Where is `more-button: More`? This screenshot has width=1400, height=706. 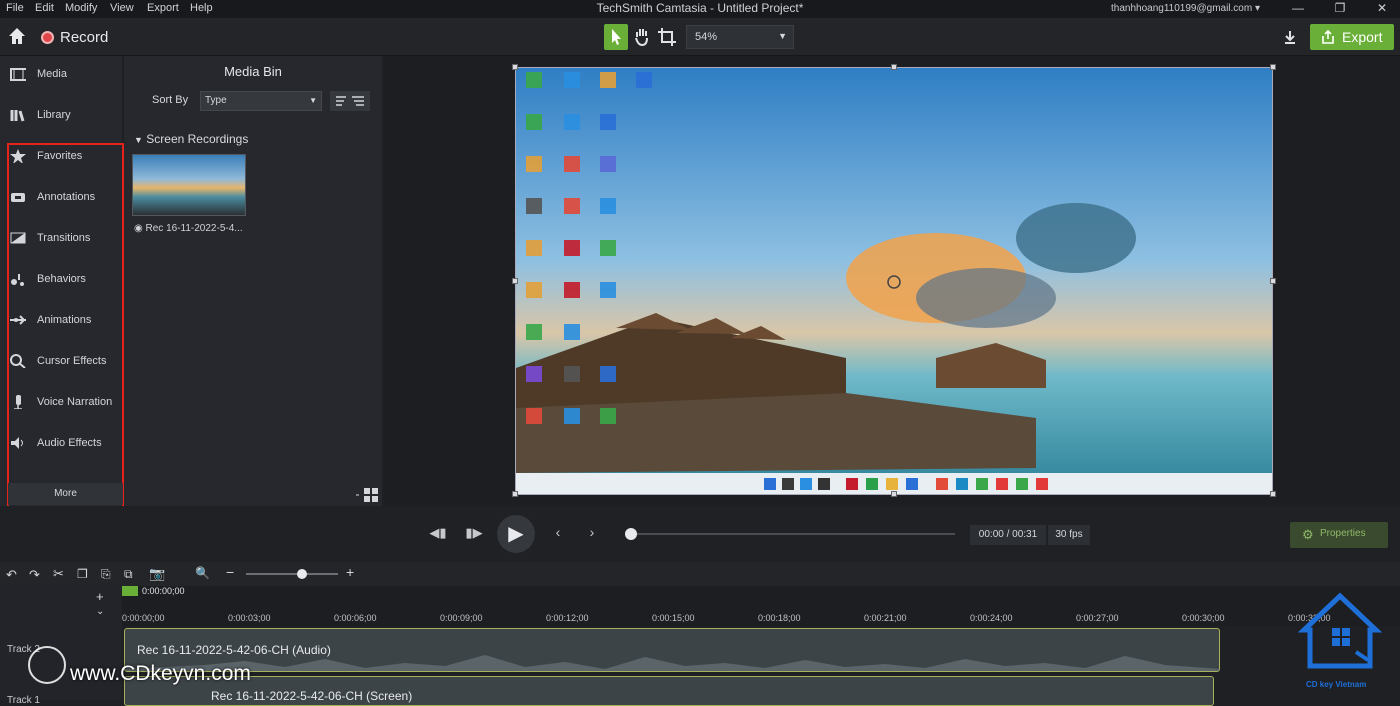 more-button: More is located at coordinates (65, 494).